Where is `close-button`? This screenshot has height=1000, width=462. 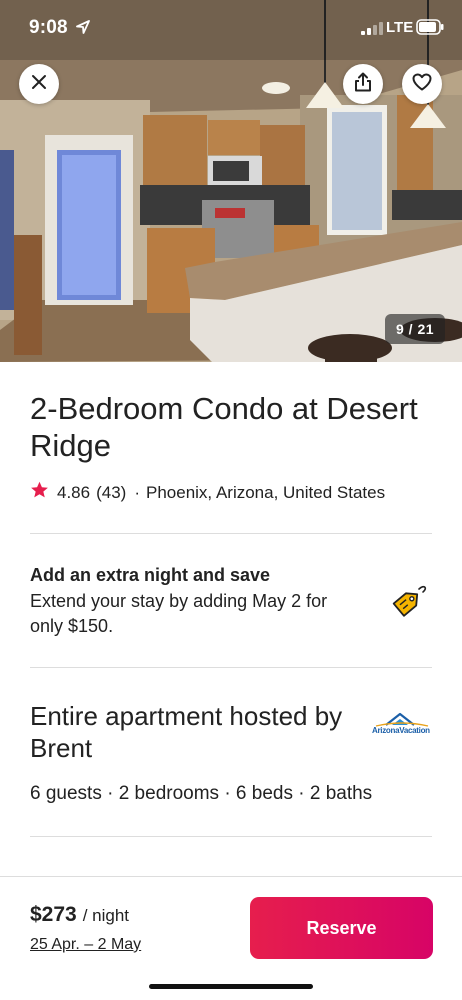 close-button is located at coordinates (39, 84).